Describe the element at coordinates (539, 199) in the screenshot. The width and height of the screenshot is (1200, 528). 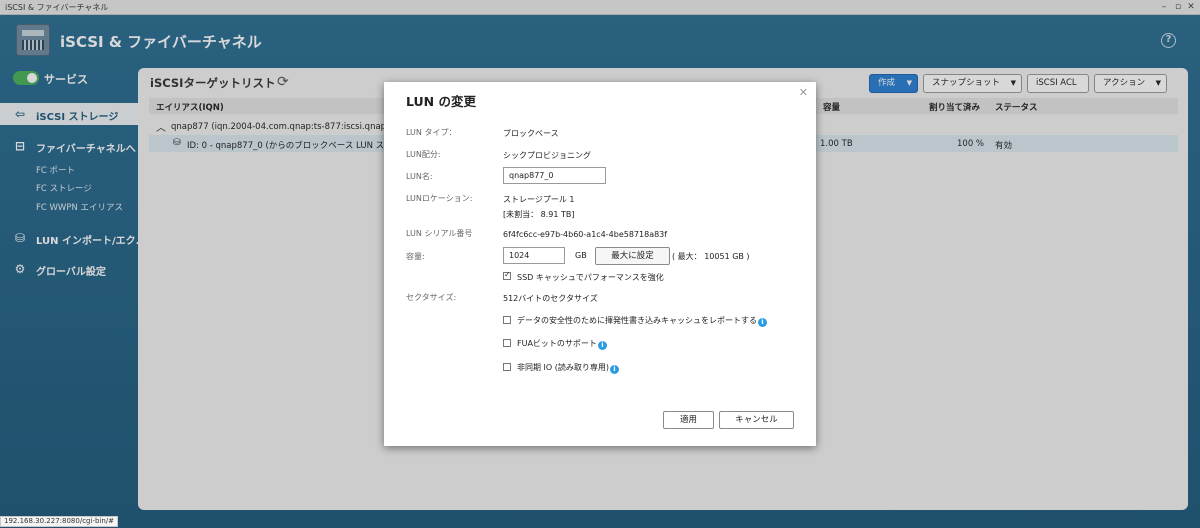
I see `lun-location-value: ストレージプール 1` at that location.